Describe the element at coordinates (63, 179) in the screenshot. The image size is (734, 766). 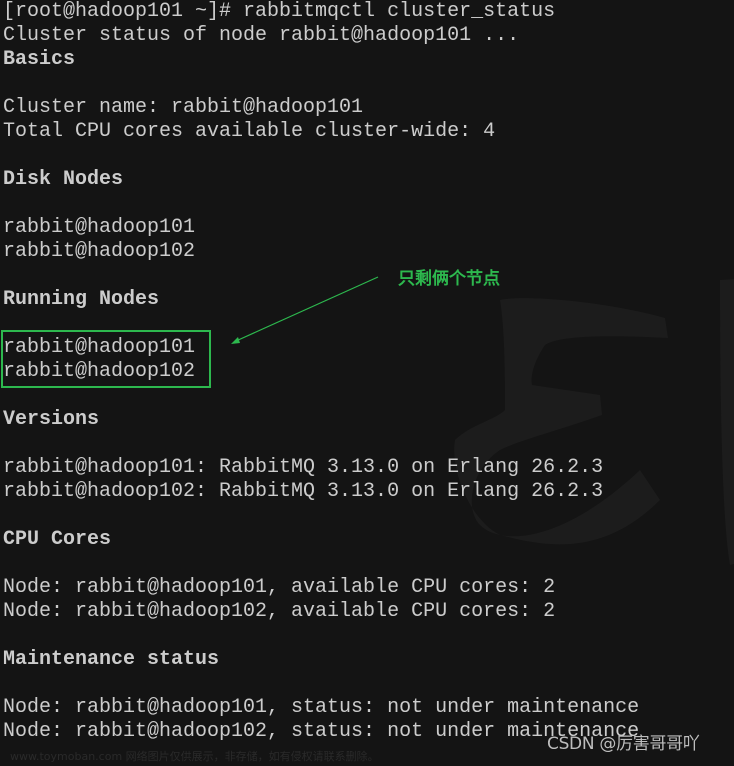
I see `section-heading: Disk Nodes` at that location.